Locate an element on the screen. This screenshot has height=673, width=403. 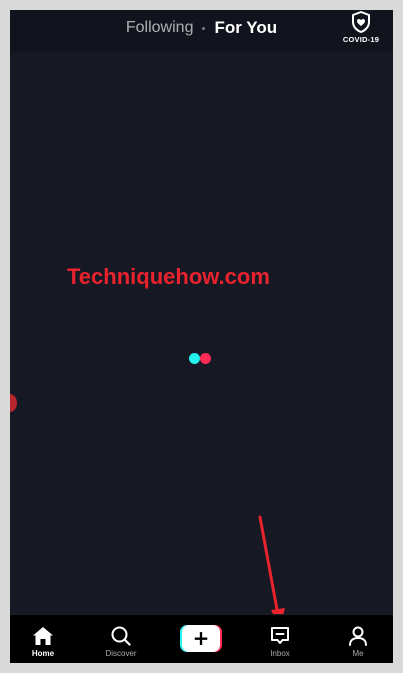
shield-heart-icon is located at coordinates (361, 22).